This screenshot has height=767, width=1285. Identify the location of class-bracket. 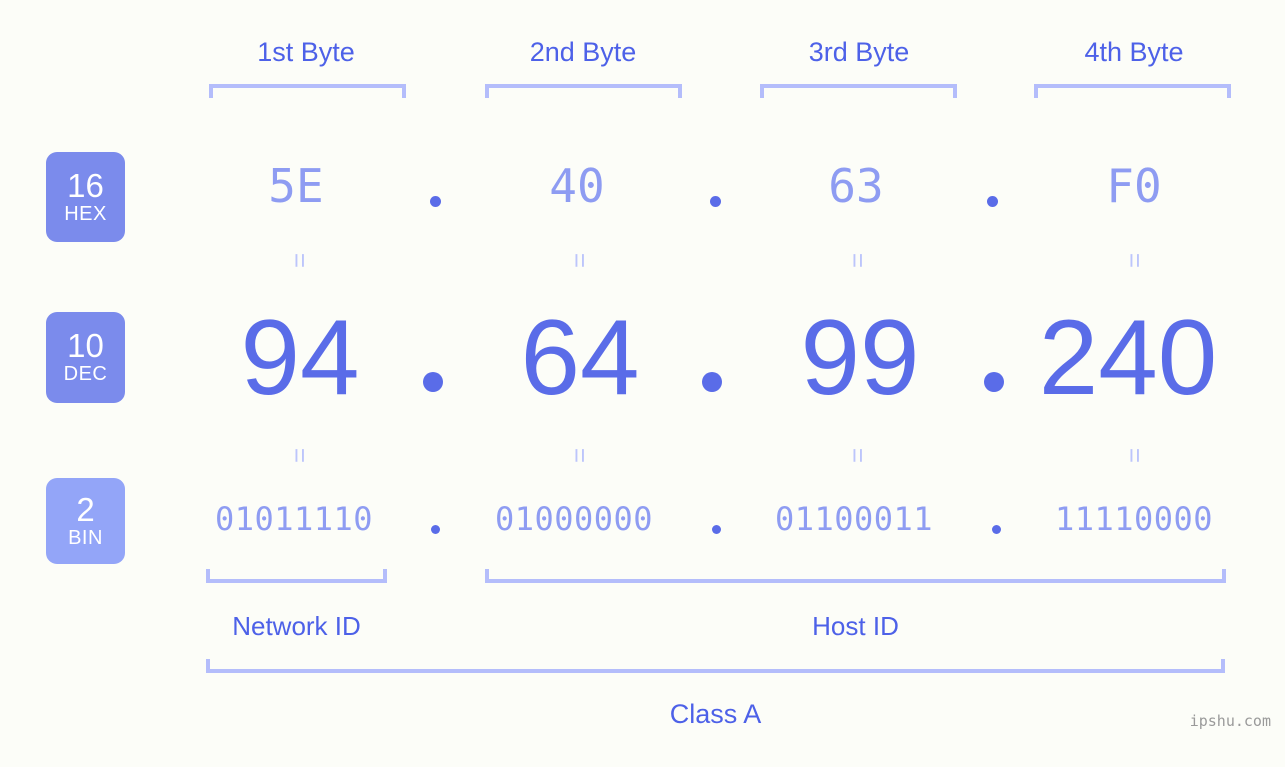
(715, 666).